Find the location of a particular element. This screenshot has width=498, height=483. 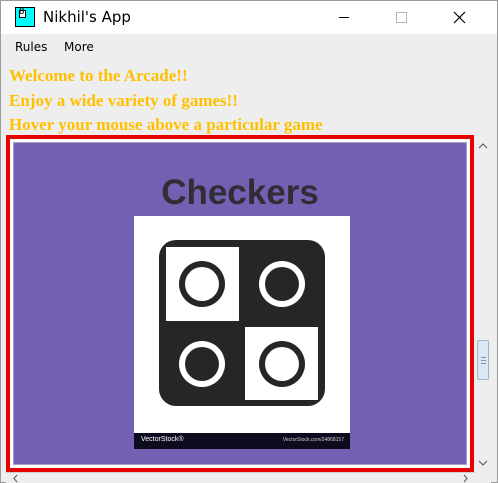

menu-more: More is located at coordinates (79, 47).